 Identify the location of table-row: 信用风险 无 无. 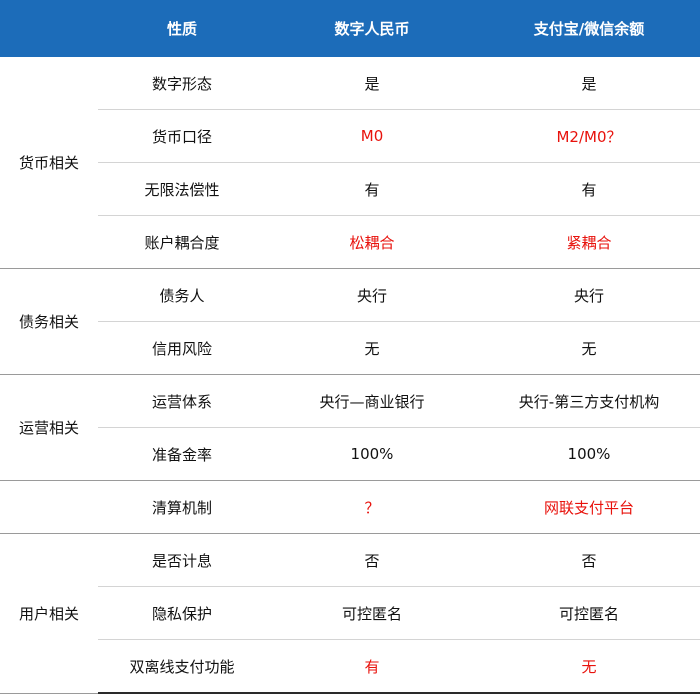
(350, 348).